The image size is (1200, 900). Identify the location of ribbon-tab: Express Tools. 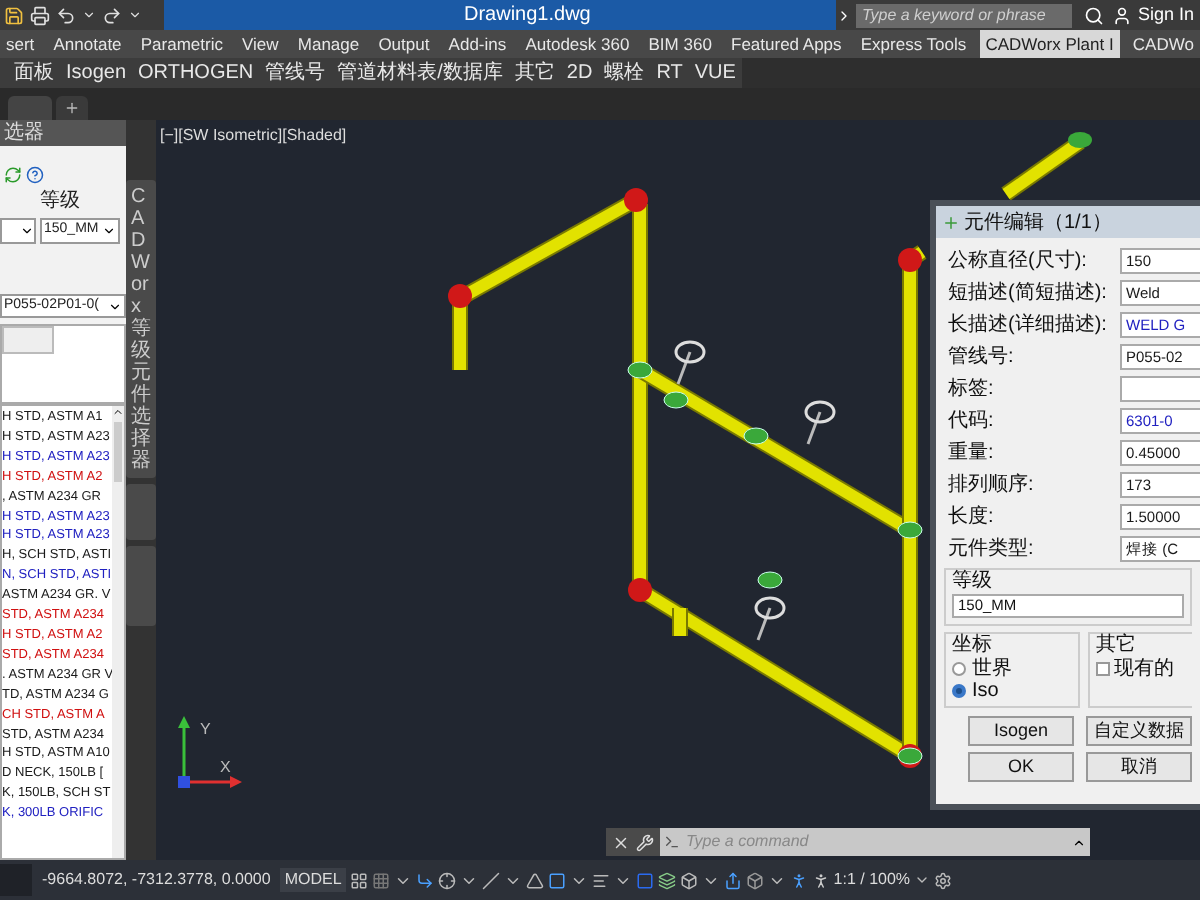
(913, 44).